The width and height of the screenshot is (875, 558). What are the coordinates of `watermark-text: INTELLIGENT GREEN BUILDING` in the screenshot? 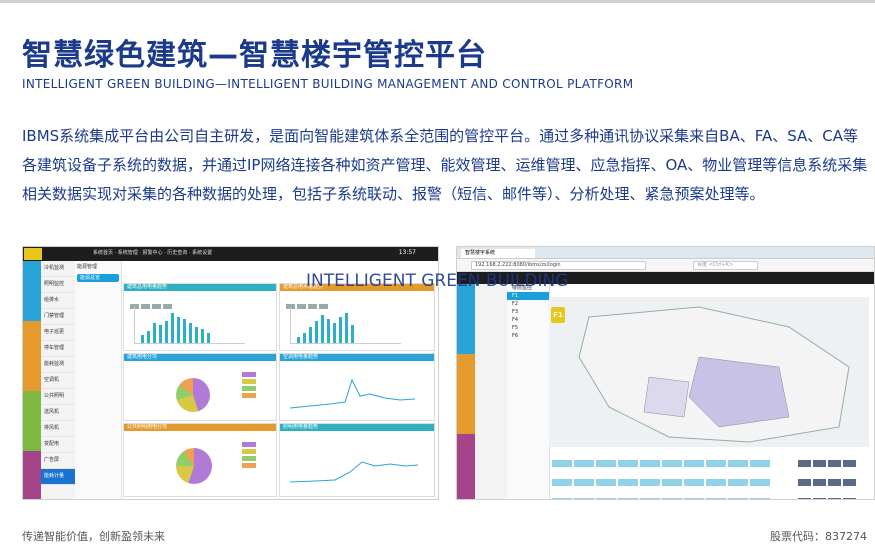 It's located at (437, 281).